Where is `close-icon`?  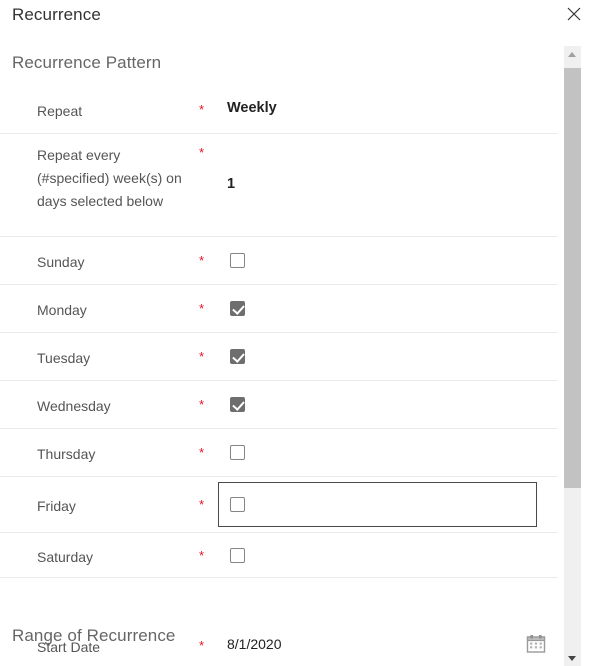
close-icon is located at coordinates (574, 14).